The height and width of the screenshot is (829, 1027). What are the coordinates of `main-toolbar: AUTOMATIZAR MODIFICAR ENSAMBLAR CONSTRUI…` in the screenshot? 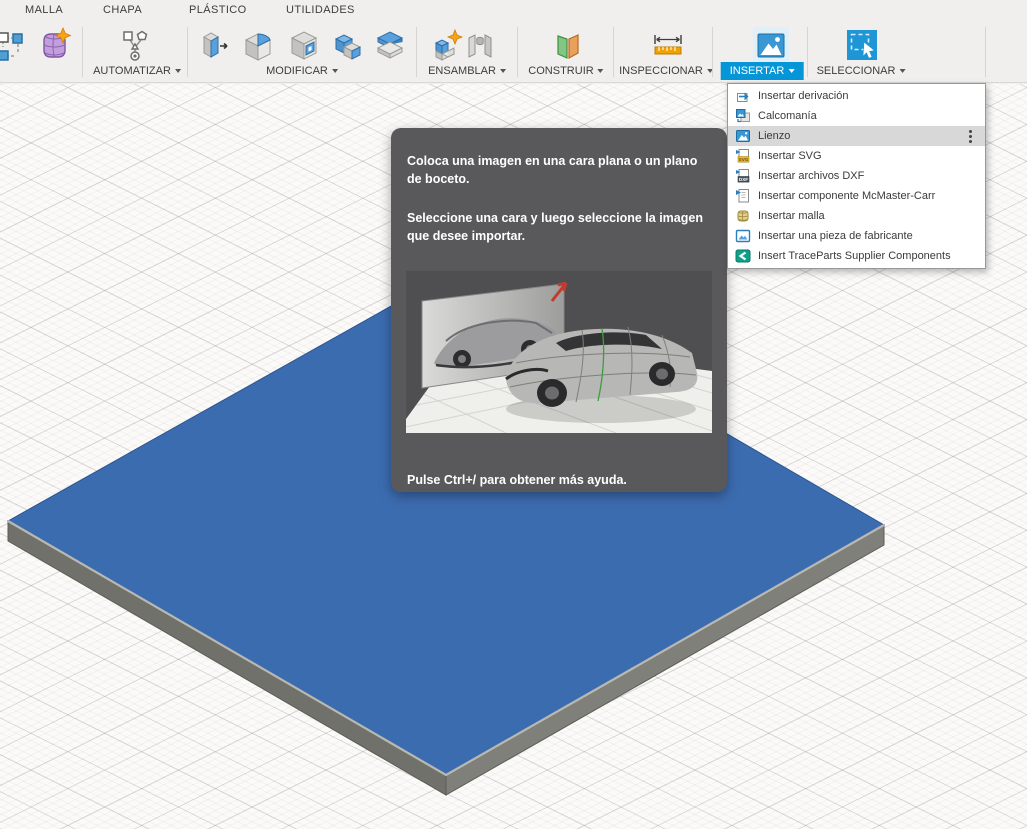 It's located at (513, 53).